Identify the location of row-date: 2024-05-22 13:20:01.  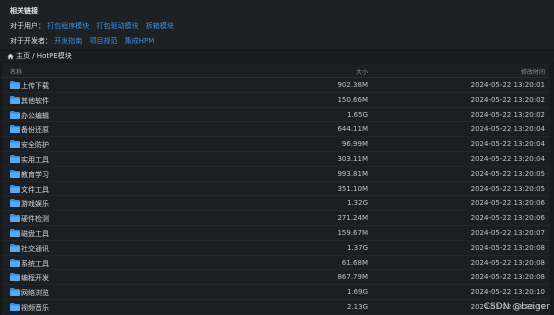
(507, 85).